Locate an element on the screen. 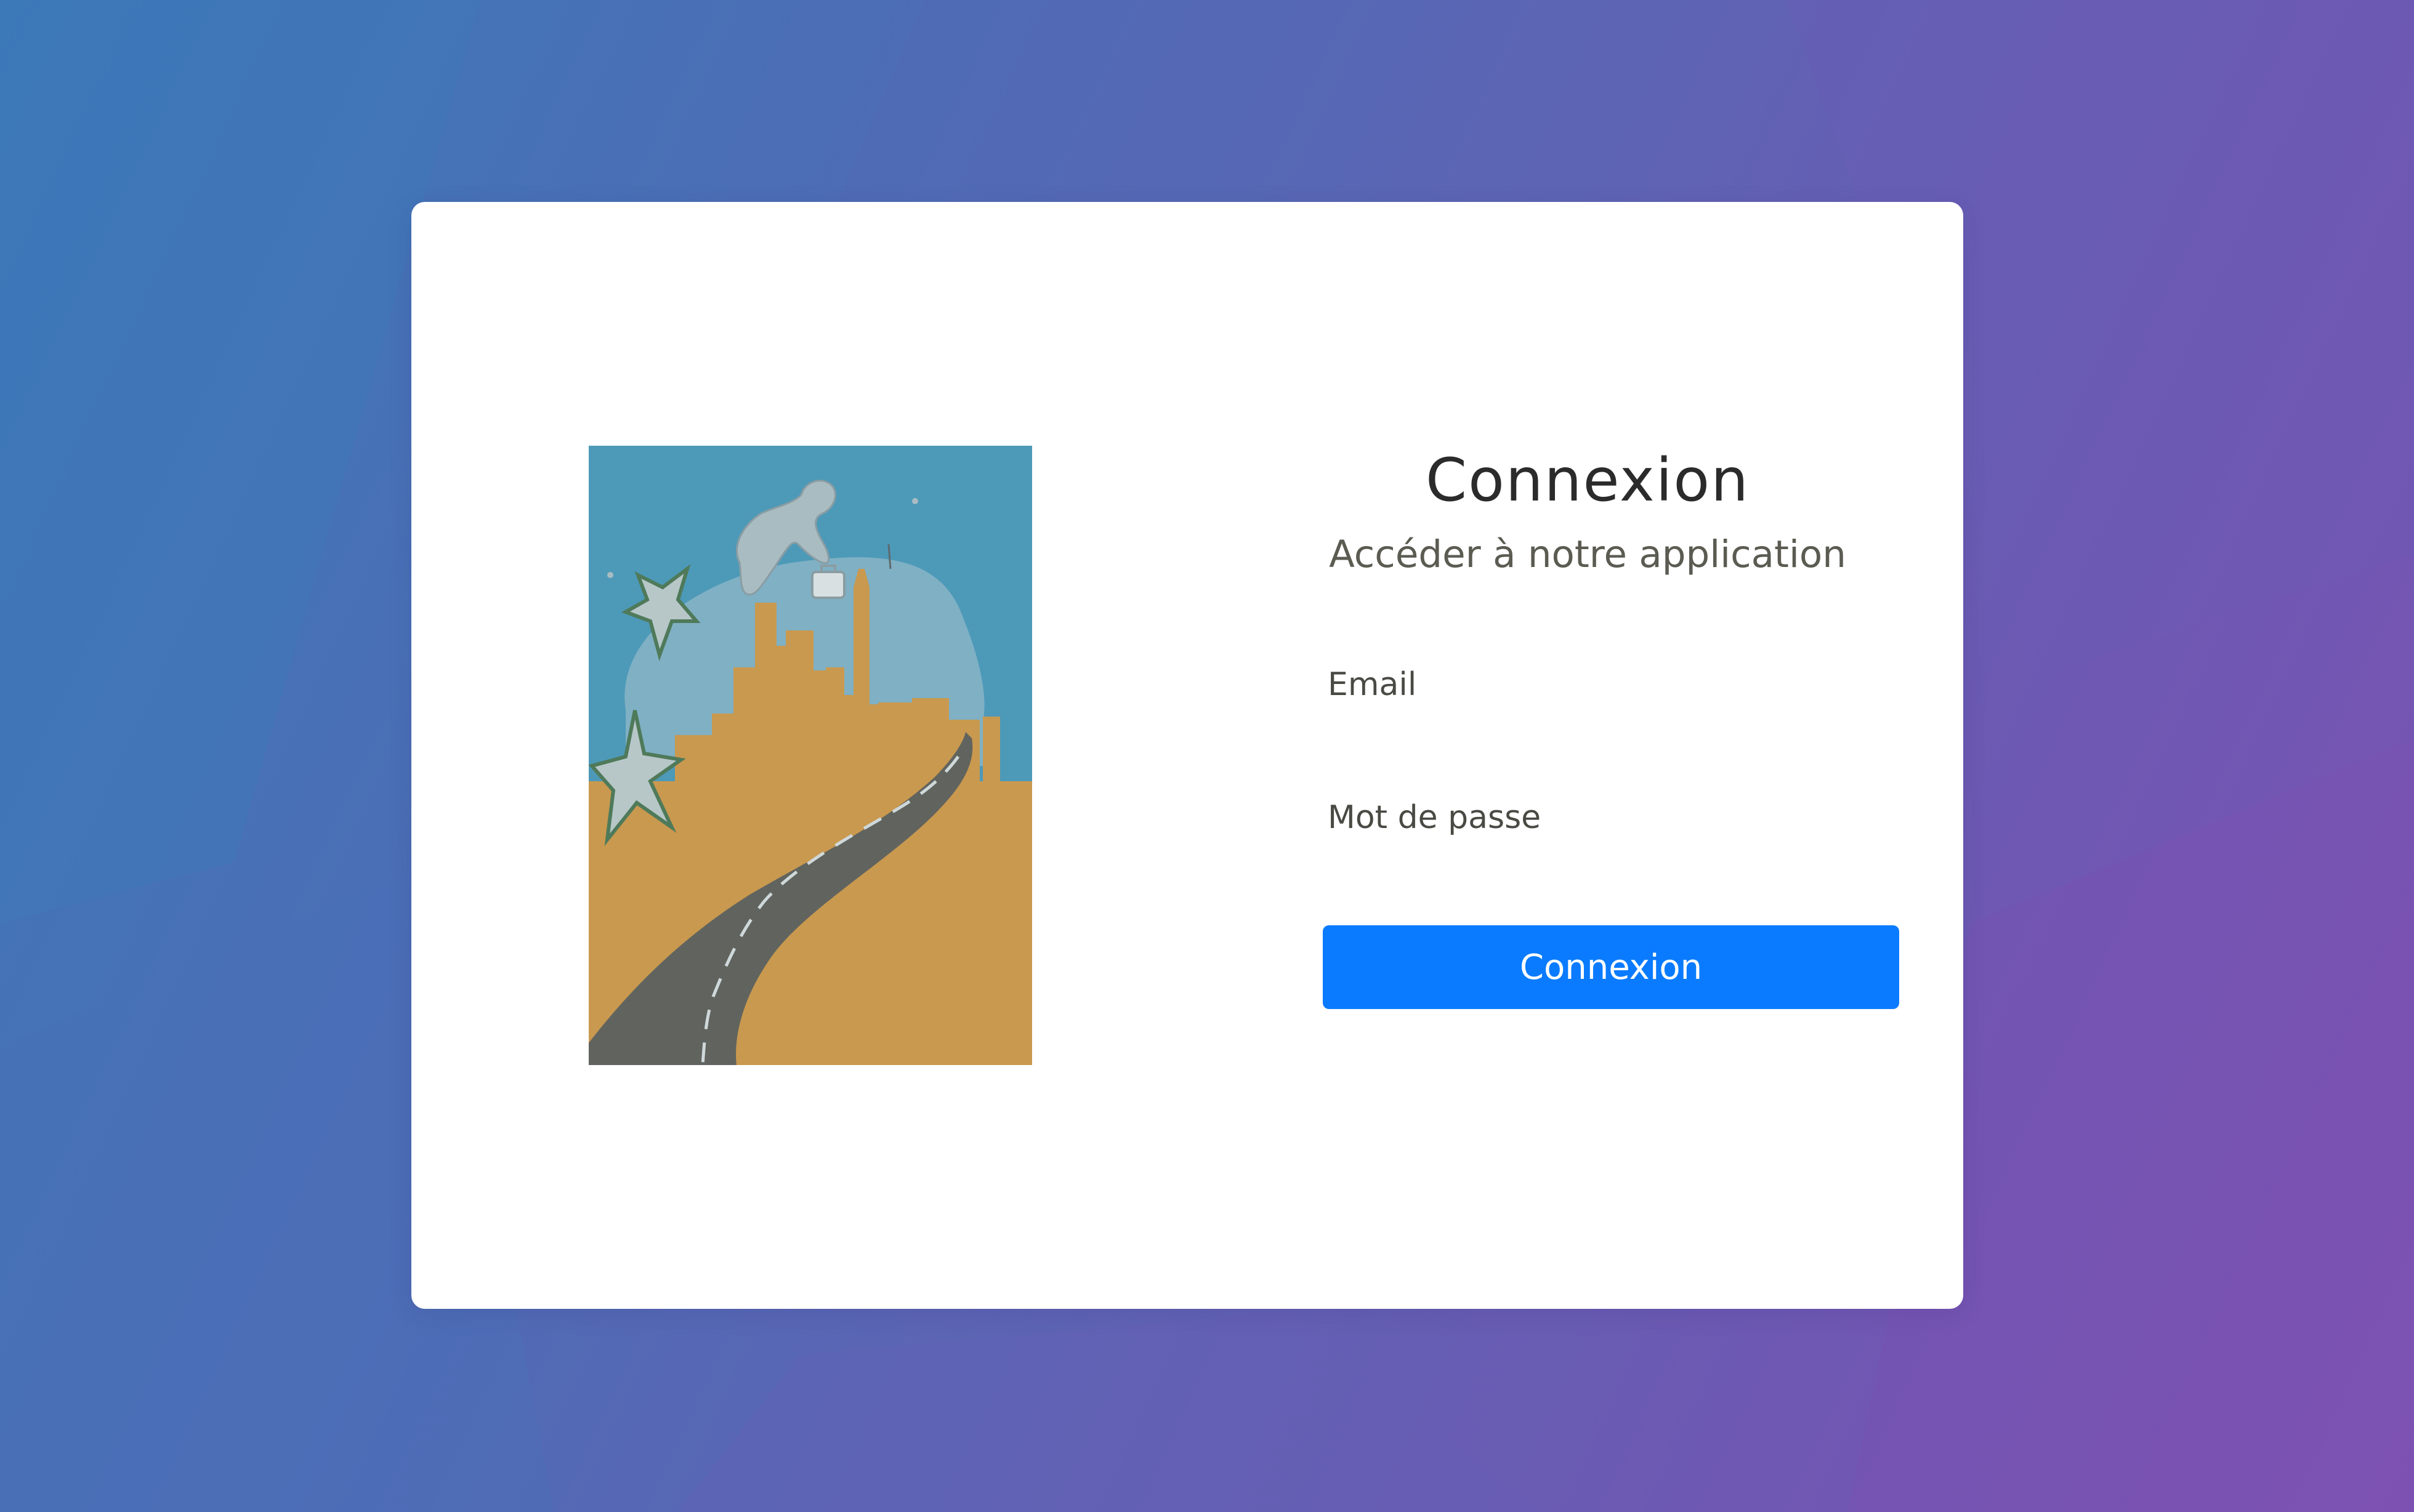  email-field-group: Email is located at coordinates (1587, 715).